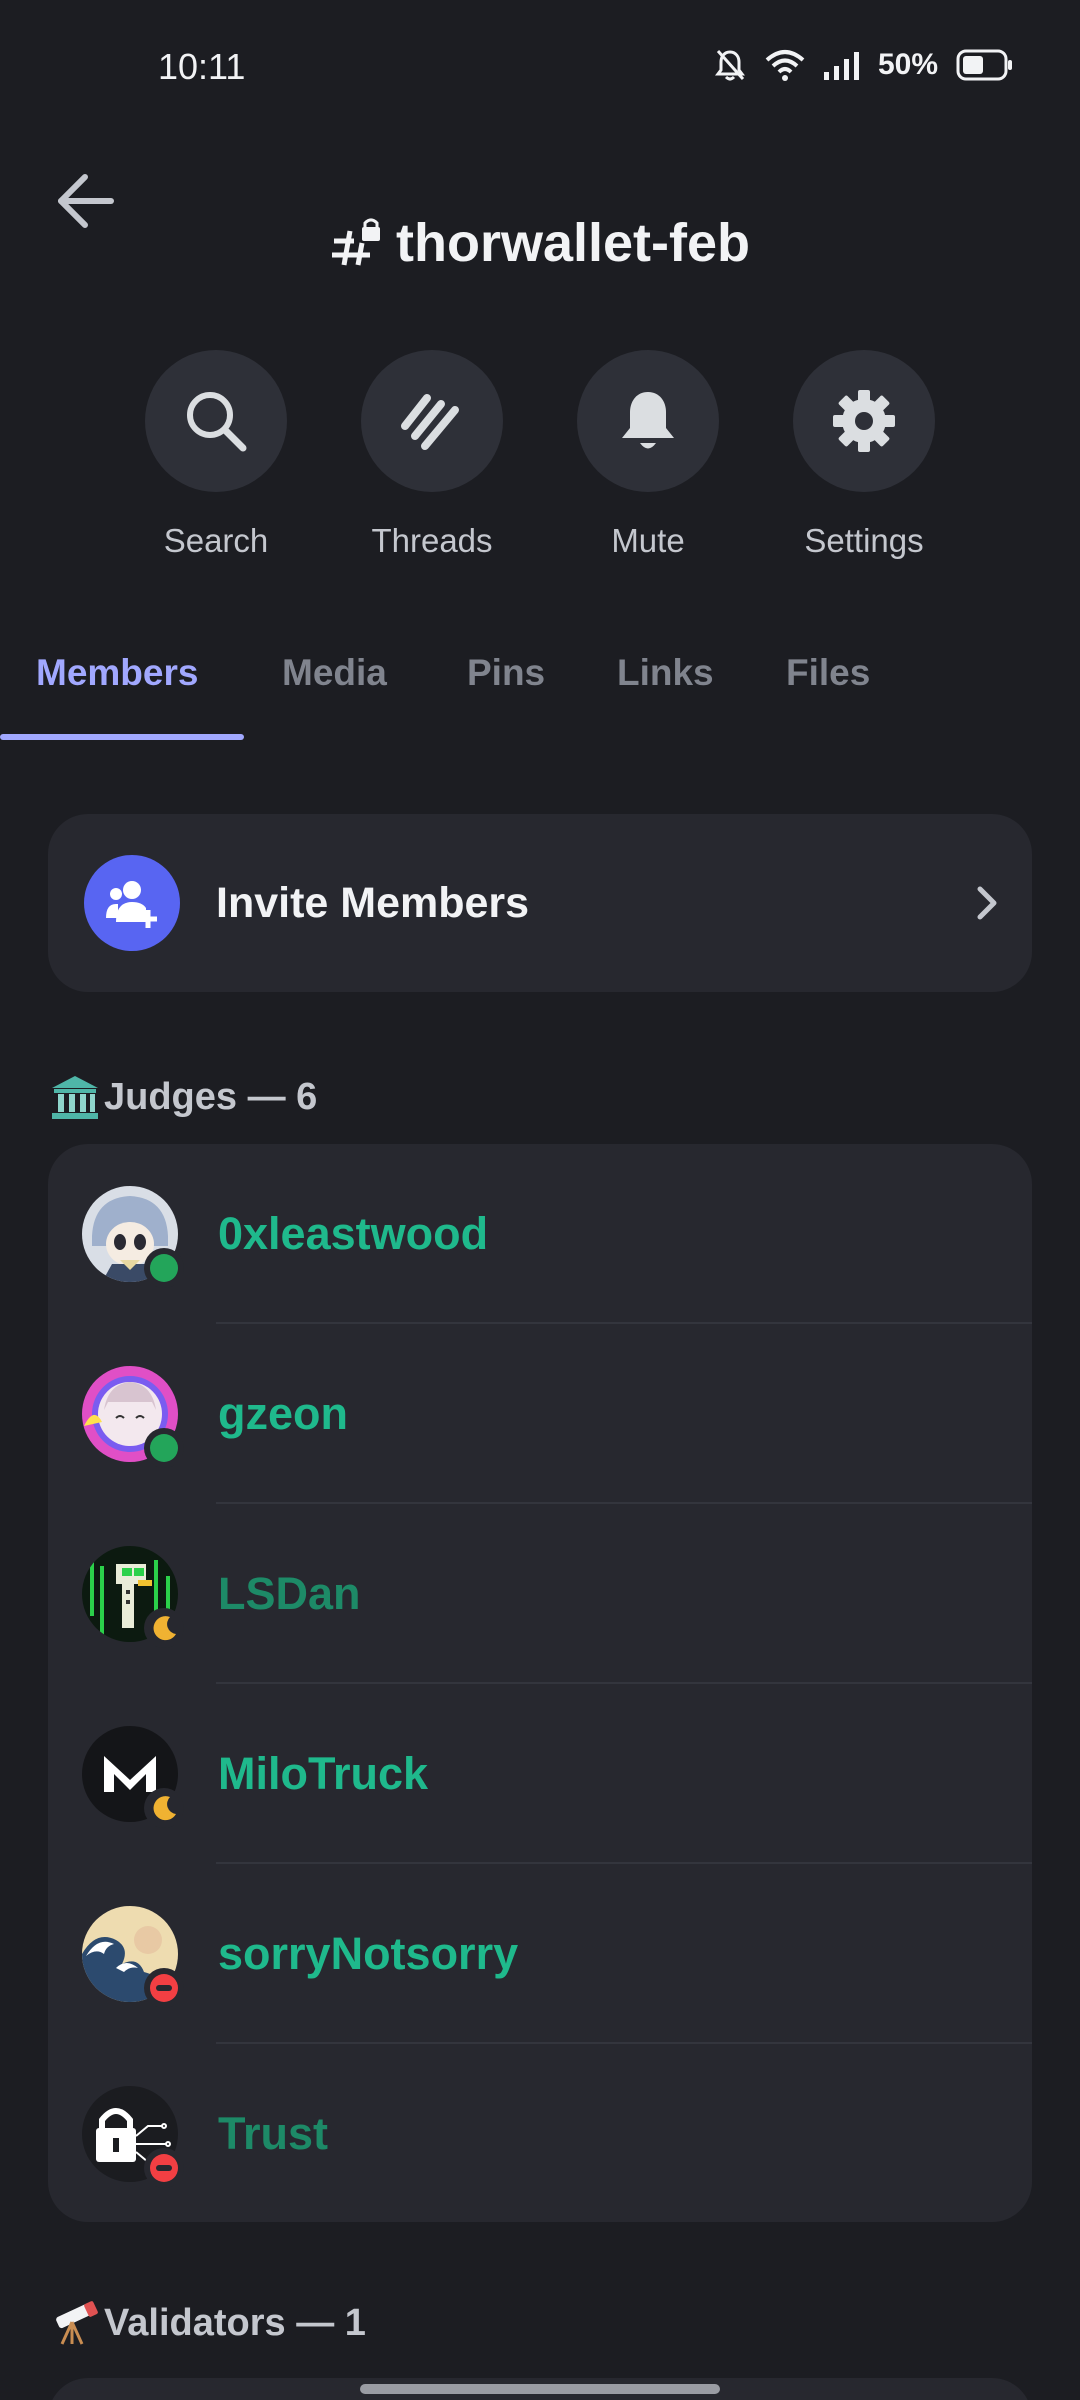 The width and height of the screenshot is (1080, 2400). Describe the element at coordinates (540, 903) in the screenshot. I see `invite-members-button: Invite Members` at that location.